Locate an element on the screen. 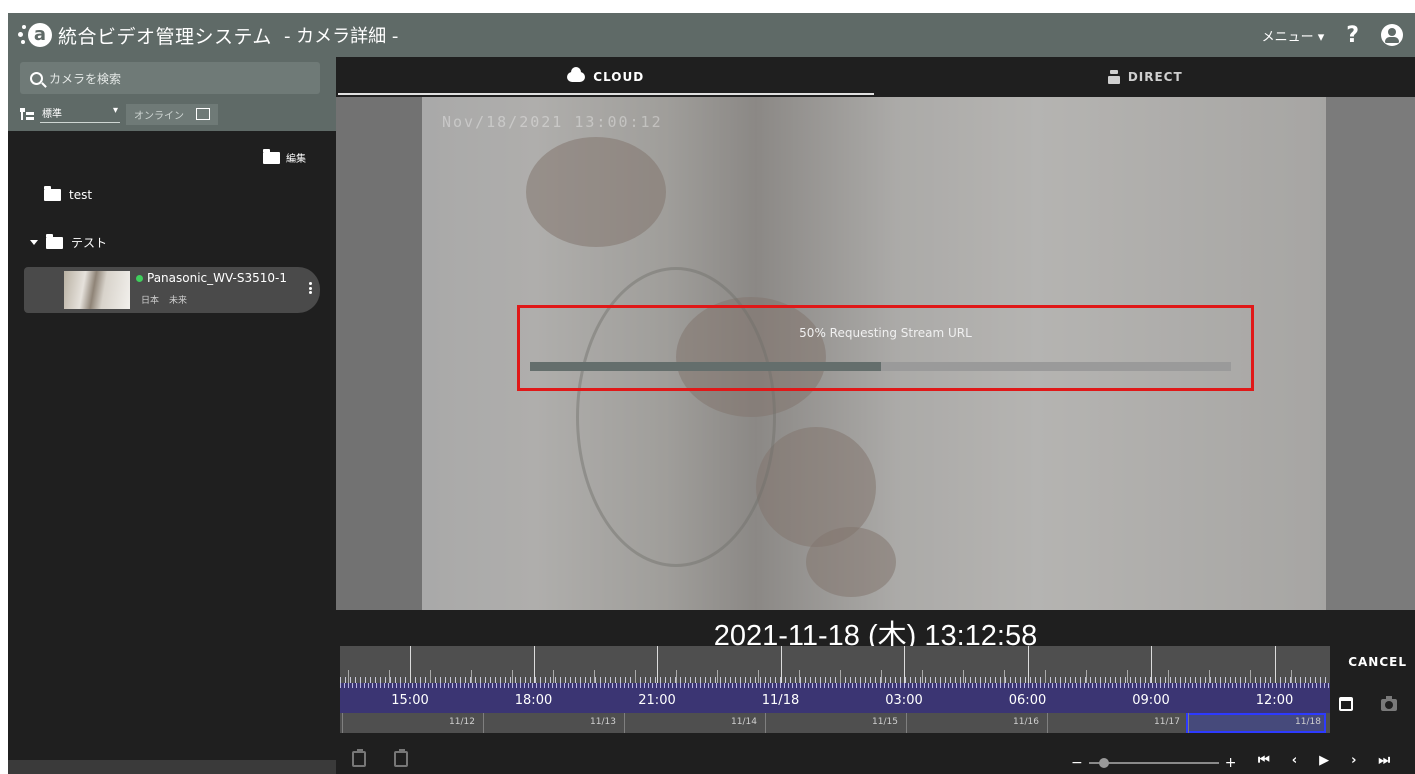  camera-thumbnail is located at coordinates (97, 290).